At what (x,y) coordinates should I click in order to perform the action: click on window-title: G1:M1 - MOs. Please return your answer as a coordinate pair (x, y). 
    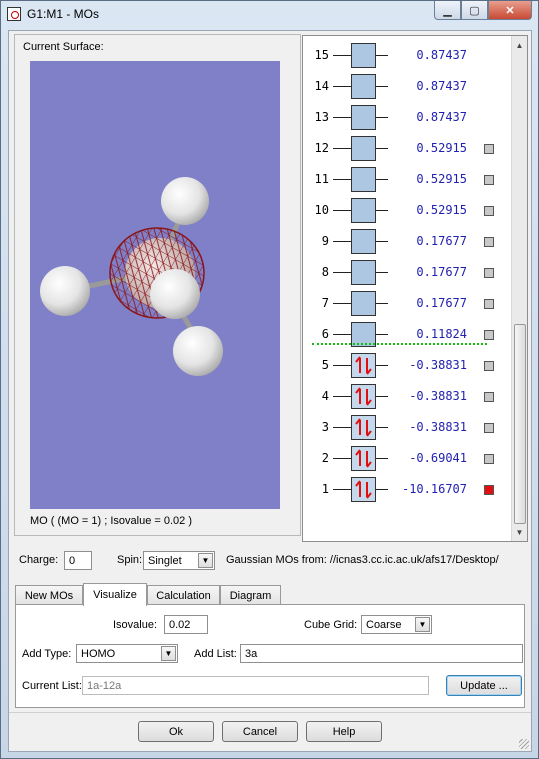
    Looking at the image, I should click on (63, 14).